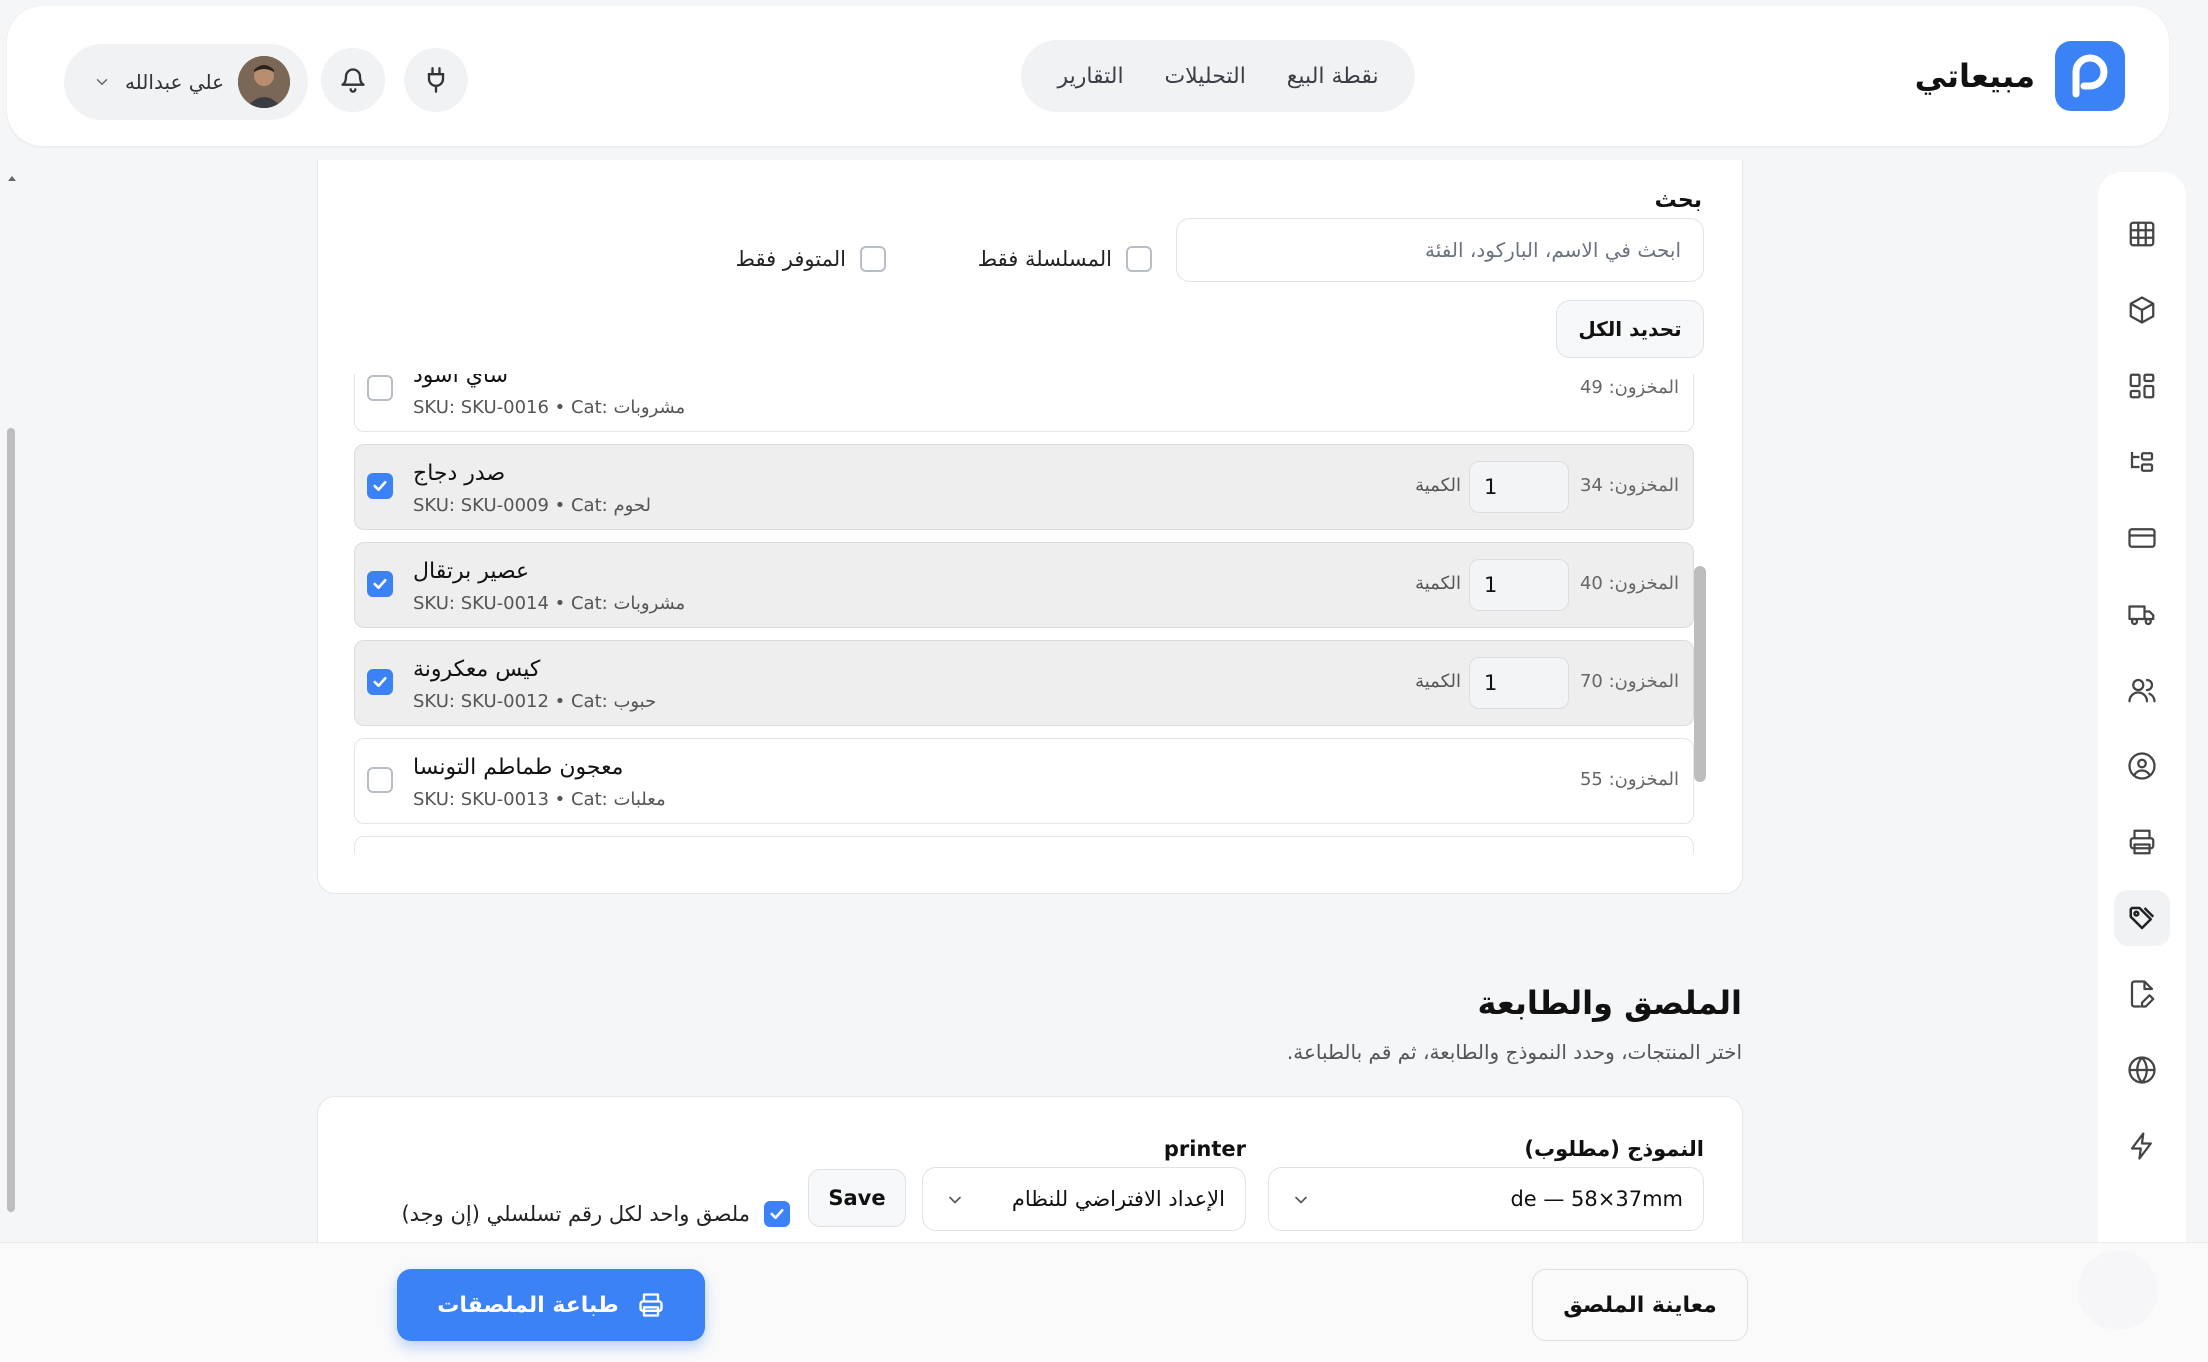 This screenshot has height=1362, width=2208. I want to click on brand-name: مبيعاتي, so click(1974, 76).